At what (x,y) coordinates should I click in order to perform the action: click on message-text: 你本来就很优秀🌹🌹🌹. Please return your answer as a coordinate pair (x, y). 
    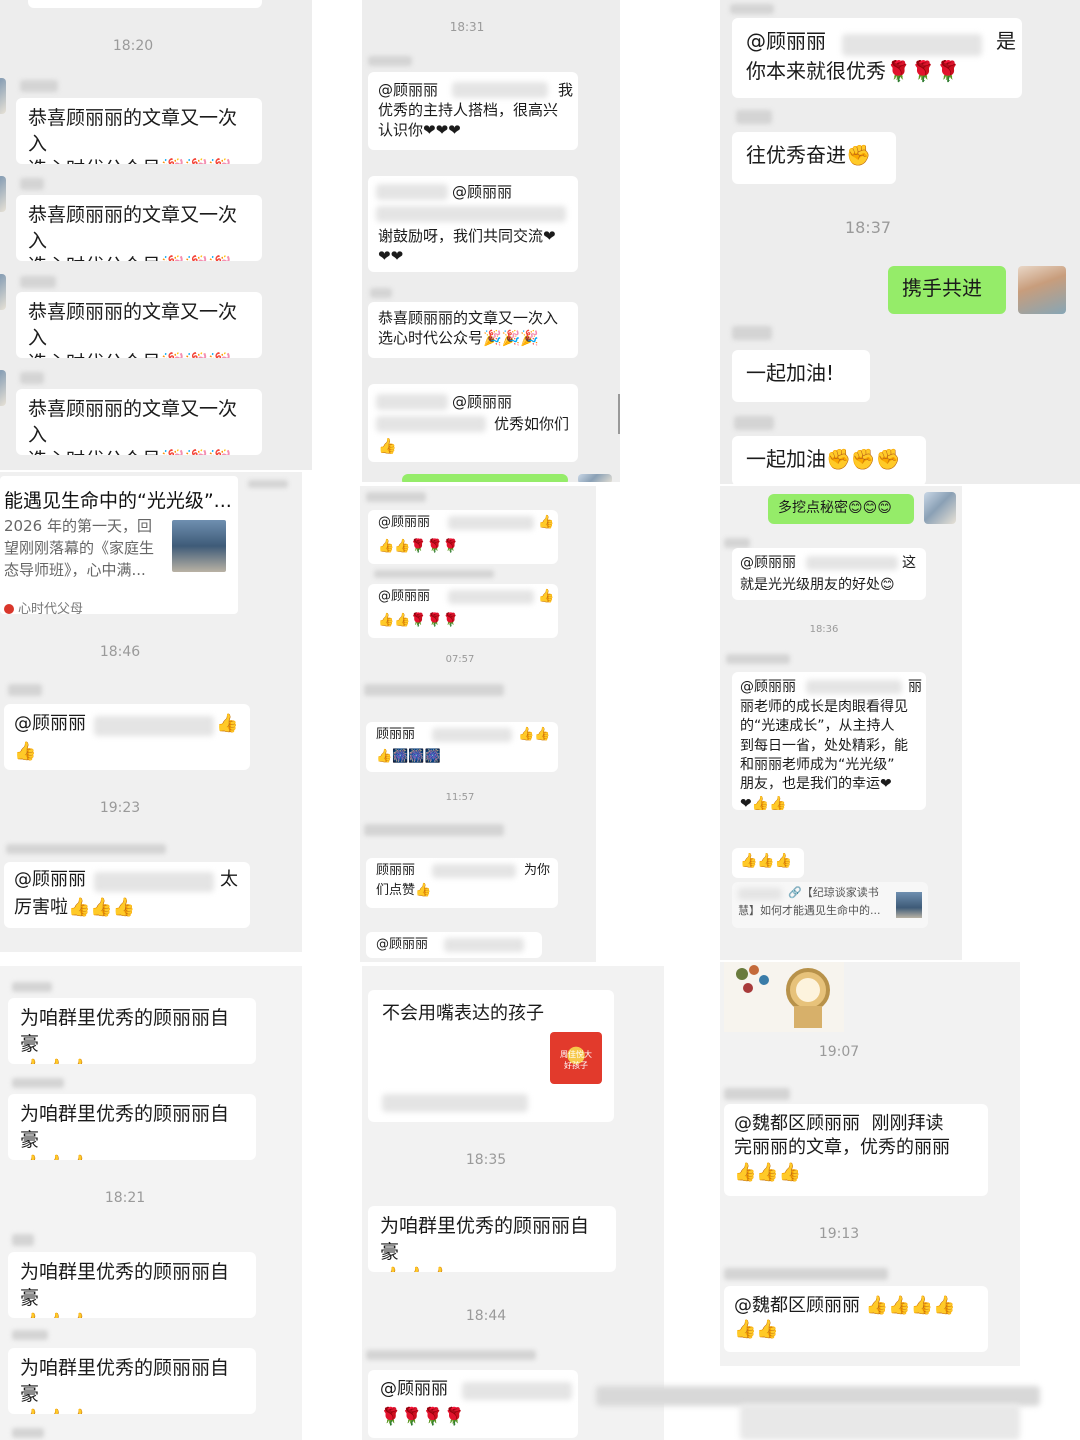
    Looking at the image, I should click on (853, 71).